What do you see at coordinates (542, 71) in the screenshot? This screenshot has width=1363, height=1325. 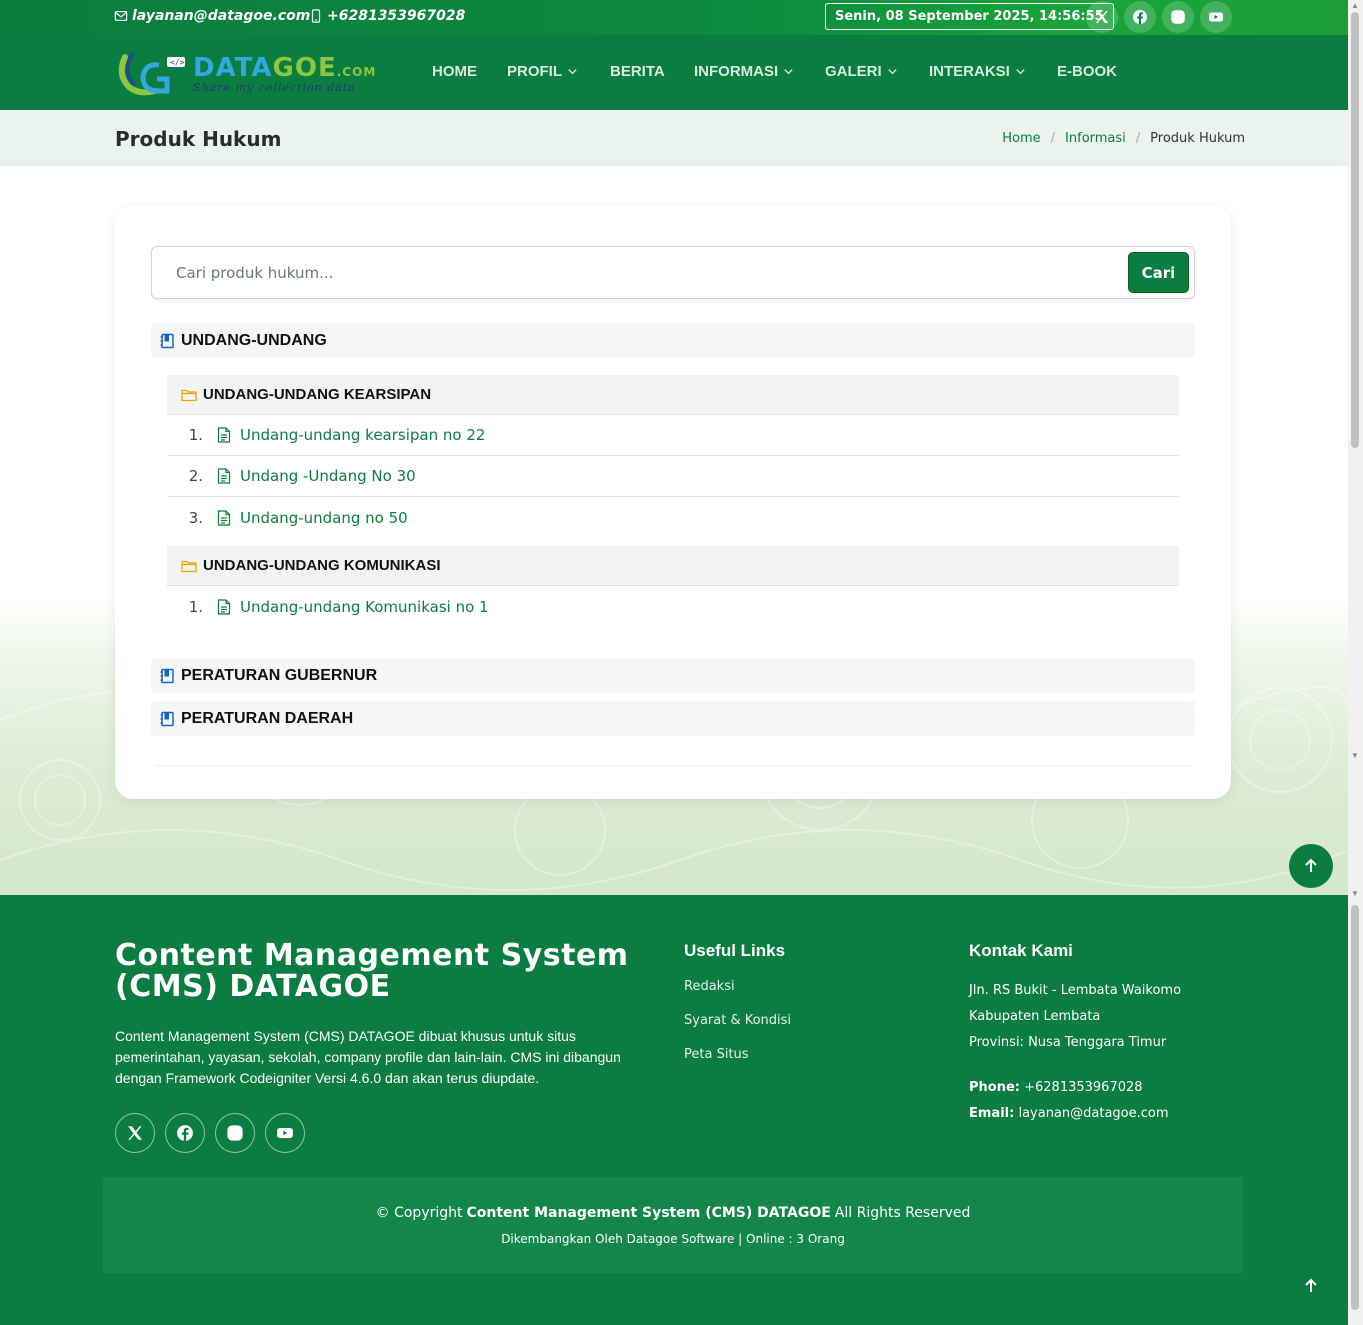 I see `nav-profil: PROFIL` at bounding box center [542, 71].